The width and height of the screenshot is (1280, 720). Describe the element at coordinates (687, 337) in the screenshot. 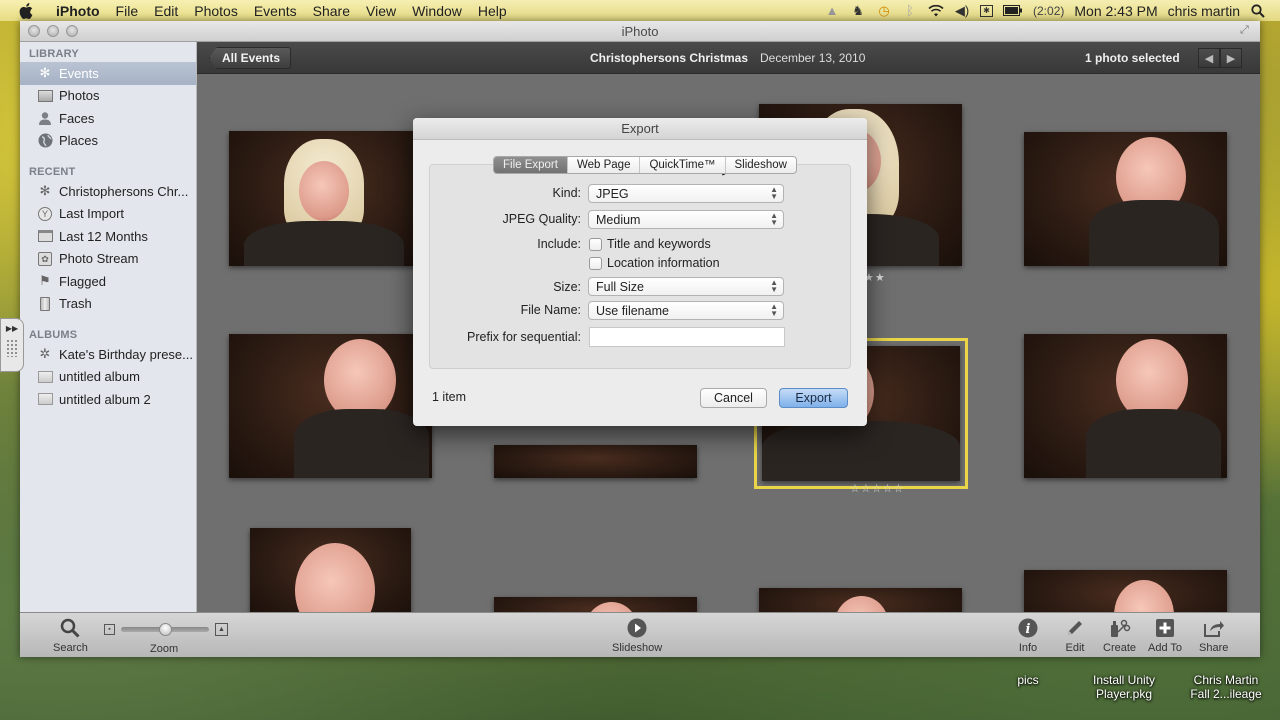

I see `prefix-input` at that location.